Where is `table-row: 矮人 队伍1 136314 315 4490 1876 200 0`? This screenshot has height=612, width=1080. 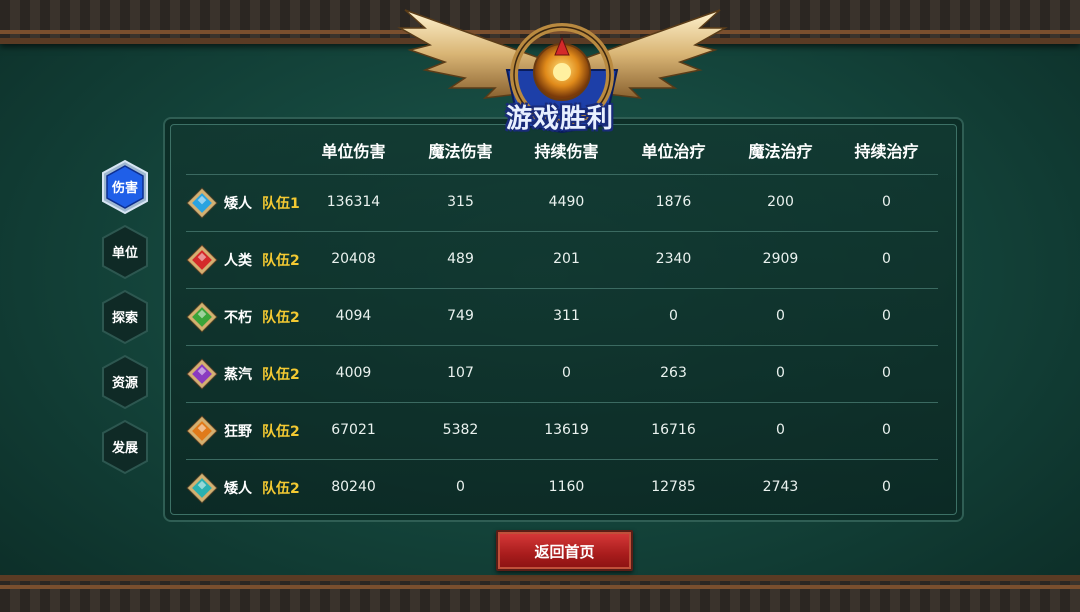
table-row: 矮人 队伍1 136314 315 4490 1876 200 0 is located at coordinates (562, 203).